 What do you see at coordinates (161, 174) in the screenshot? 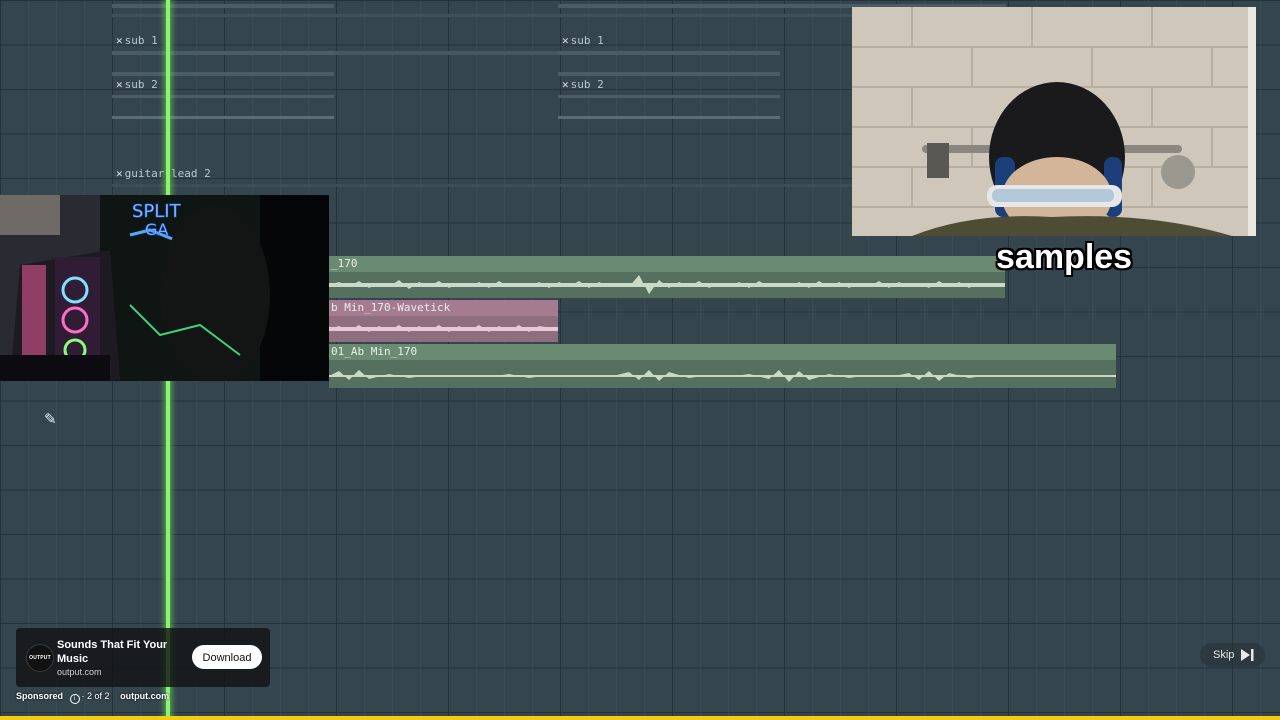
I see `pattern-clip-guitar-lead-2: ✕ guitar lead 2` at bounding box center [161, 174].